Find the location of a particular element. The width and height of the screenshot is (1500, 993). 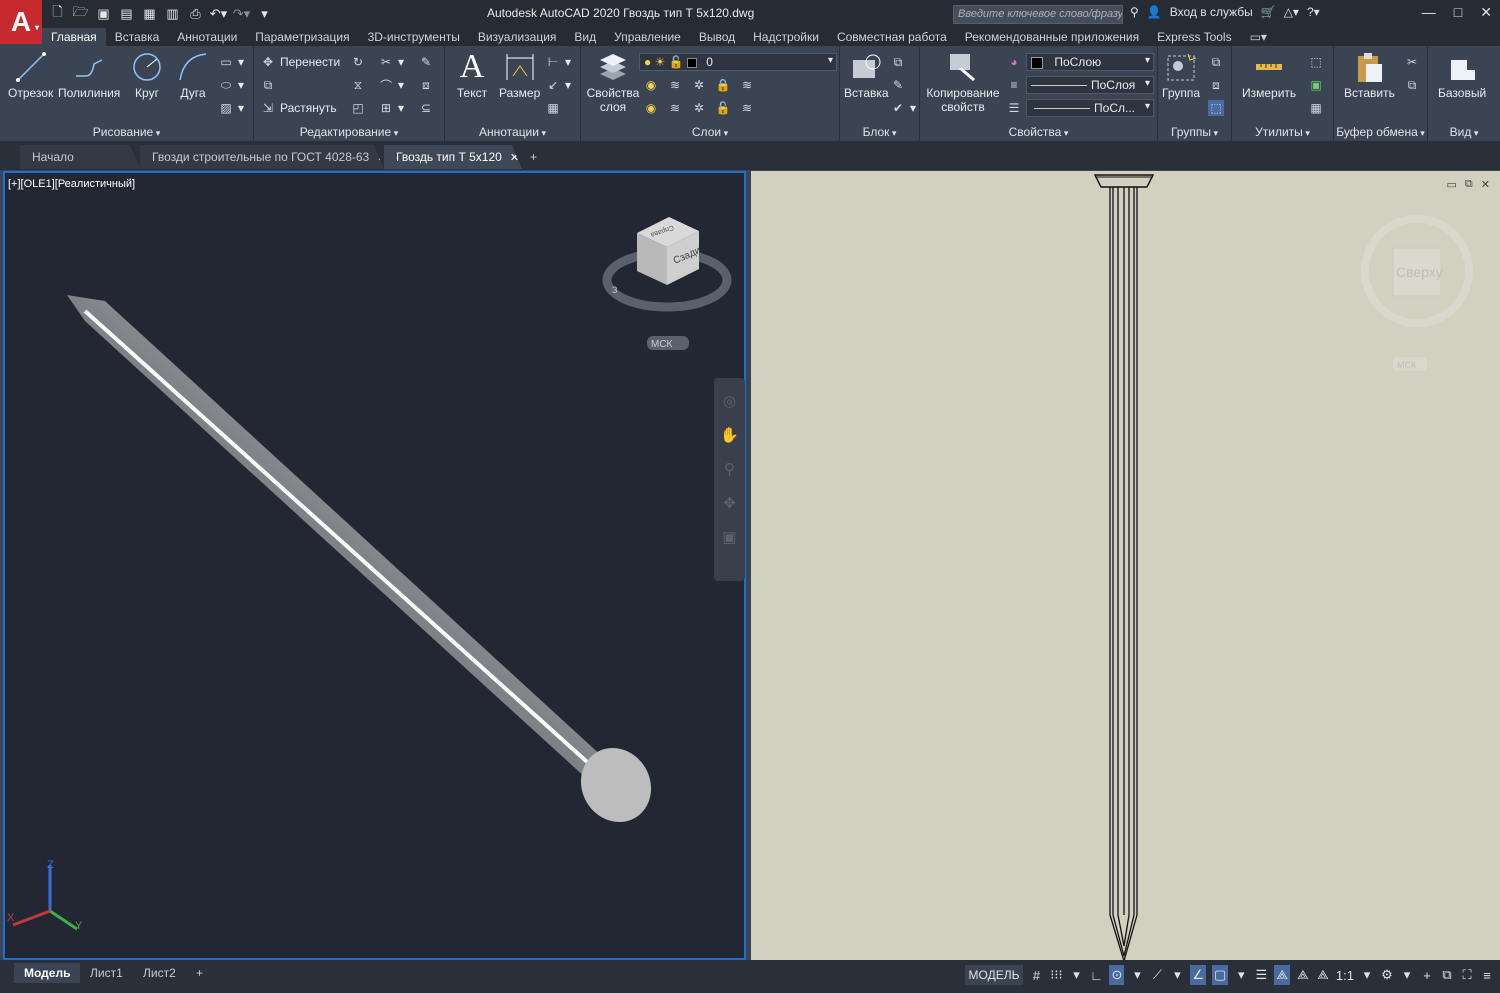

layer-isolate-icon: ≋ is located at coordinates (675, 85).